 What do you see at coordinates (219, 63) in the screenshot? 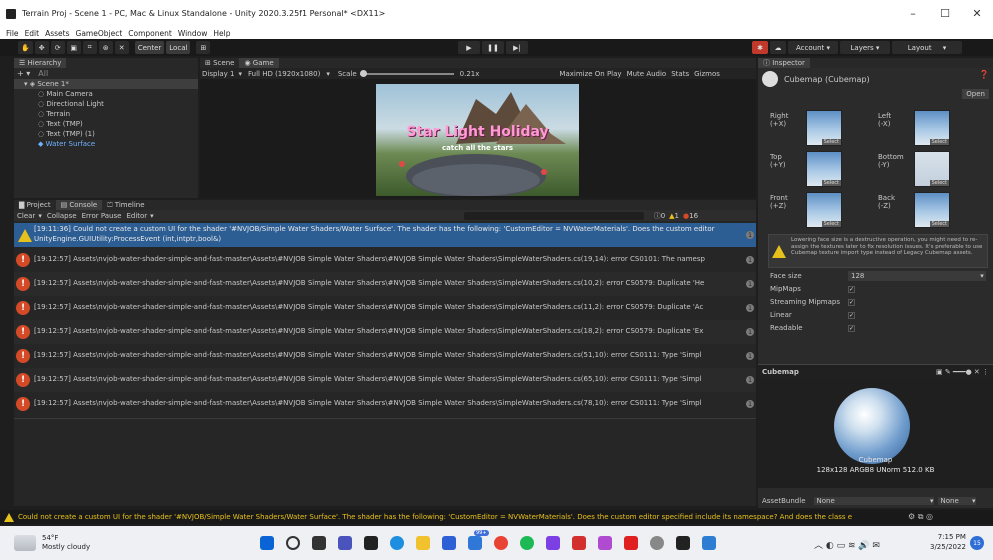
I see `tab-scene: ⊞ Scene` at bounding box center [219, 63].